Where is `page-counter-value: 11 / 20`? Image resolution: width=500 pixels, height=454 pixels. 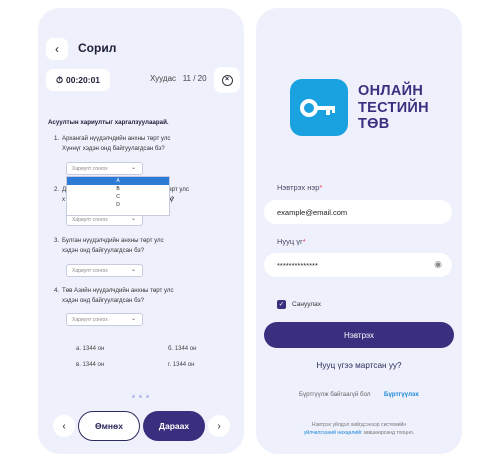
page-counter-value: 11 / 20 is located at coordinates (194, 78).